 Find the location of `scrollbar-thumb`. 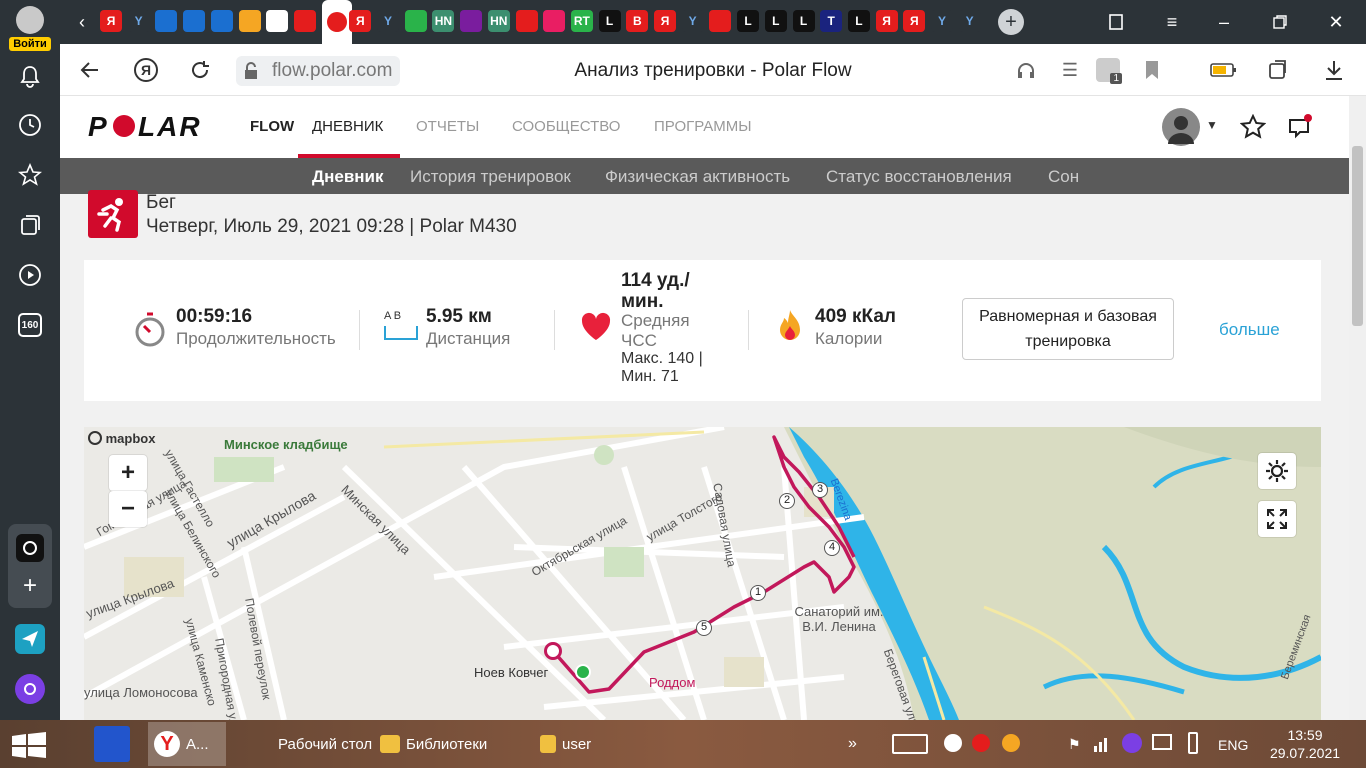

scrollbar-thumb is located at coordinates (1357, 236).